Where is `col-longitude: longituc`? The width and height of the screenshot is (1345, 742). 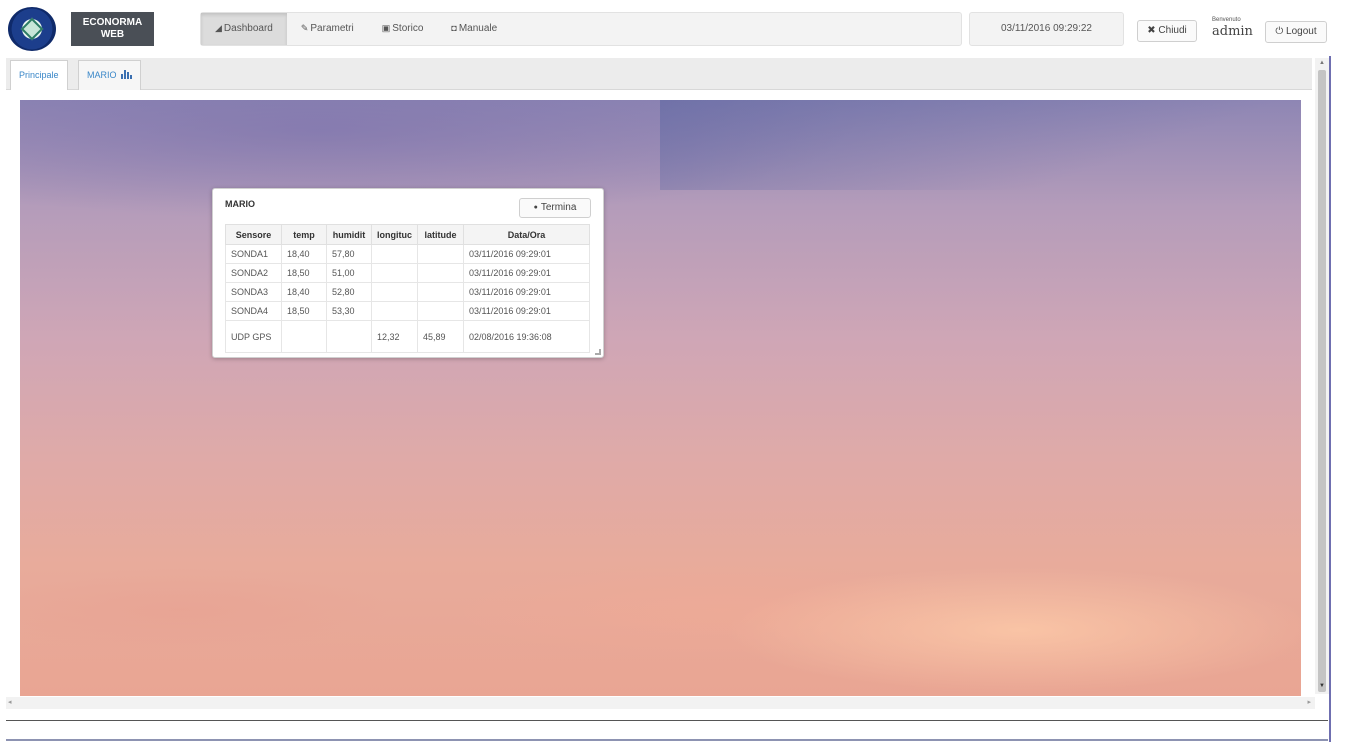
col-longitude: longituc is located at coordinates (394, 234).